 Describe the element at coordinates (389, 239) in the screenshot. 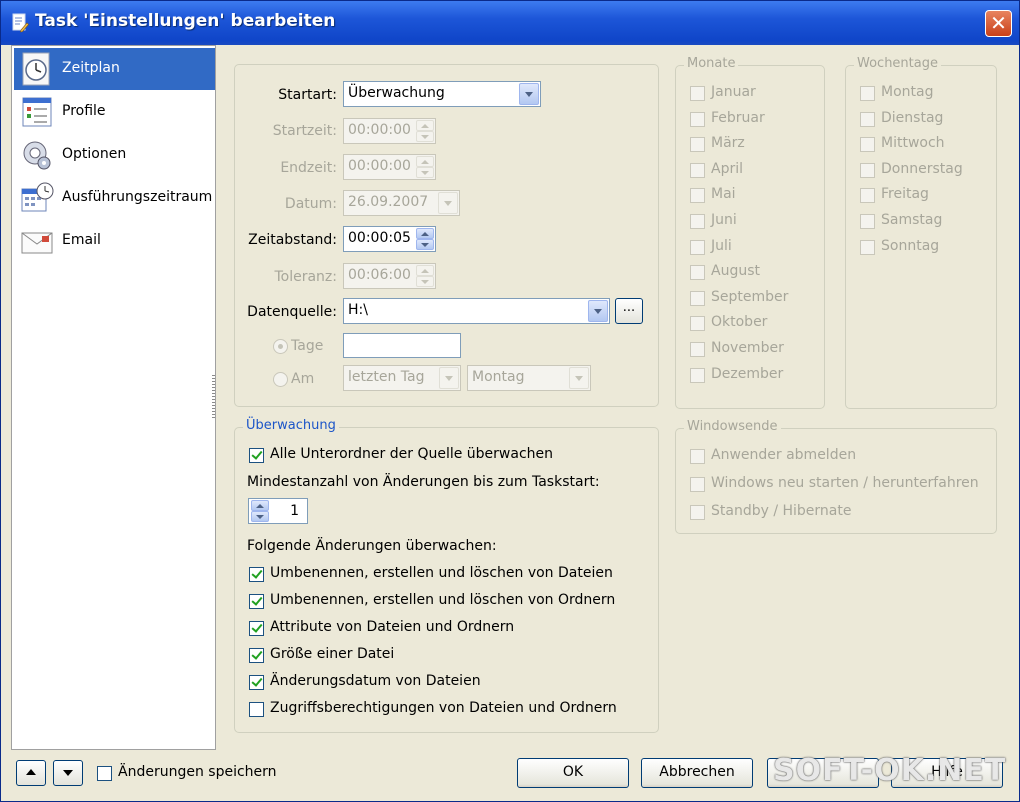

I see `zeitabstand-field: 00:00:05` at that location.